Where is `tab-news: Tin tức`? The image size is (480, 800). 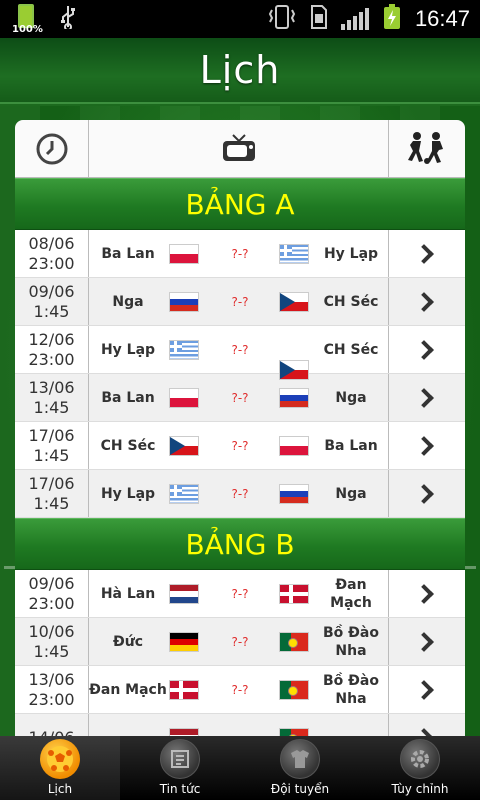
tab-news: Tin tức is located at coordinates (180, 768).